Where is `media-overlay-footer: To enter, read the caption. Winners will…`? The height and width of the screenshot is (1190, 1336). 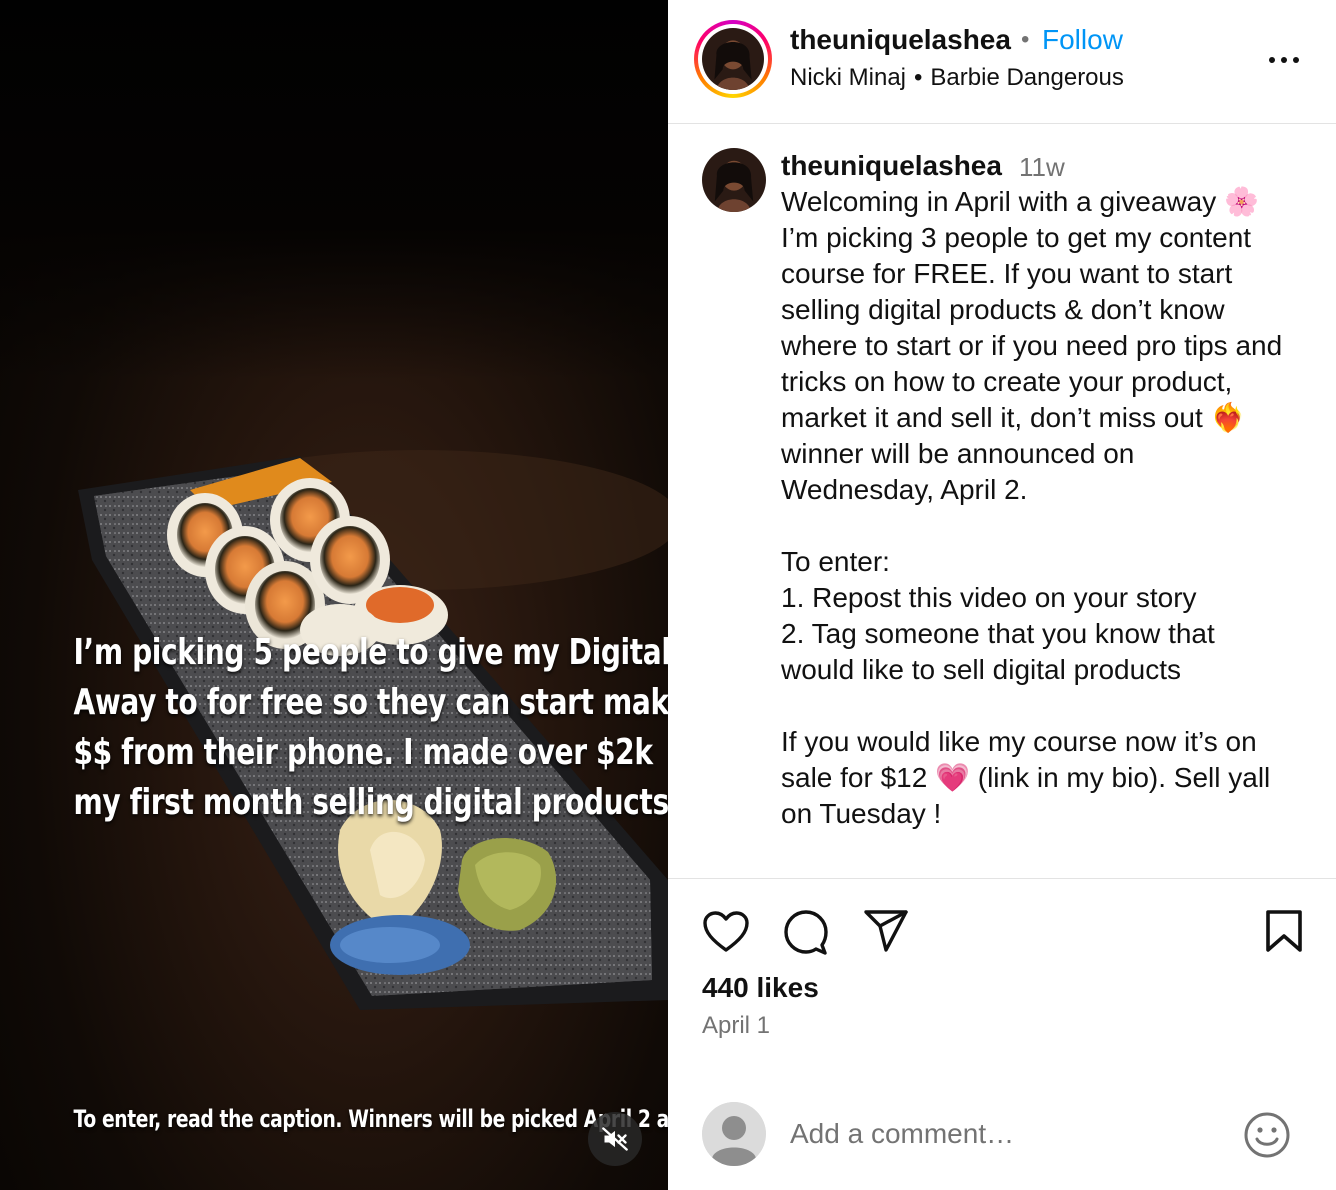 media-overlay-footer: To enter, read the caption. Winners will… is located at coordinates (370, 1119).